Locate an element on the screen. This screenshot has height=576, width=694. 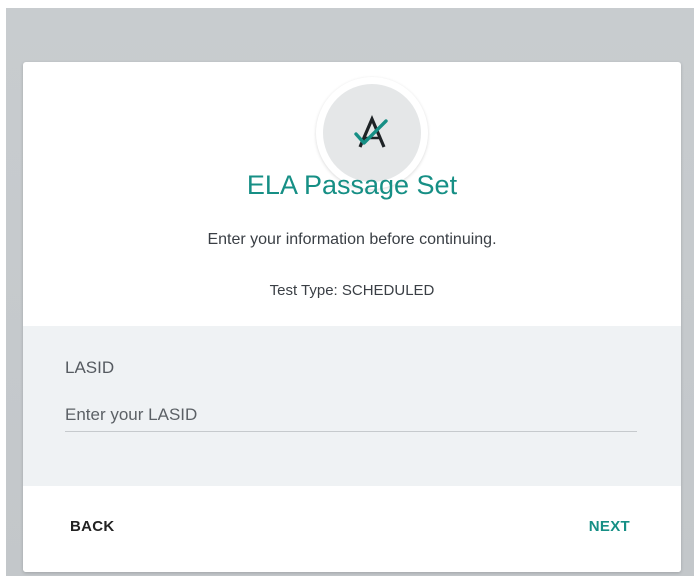
top-edge is located at coordinates (347, 4).